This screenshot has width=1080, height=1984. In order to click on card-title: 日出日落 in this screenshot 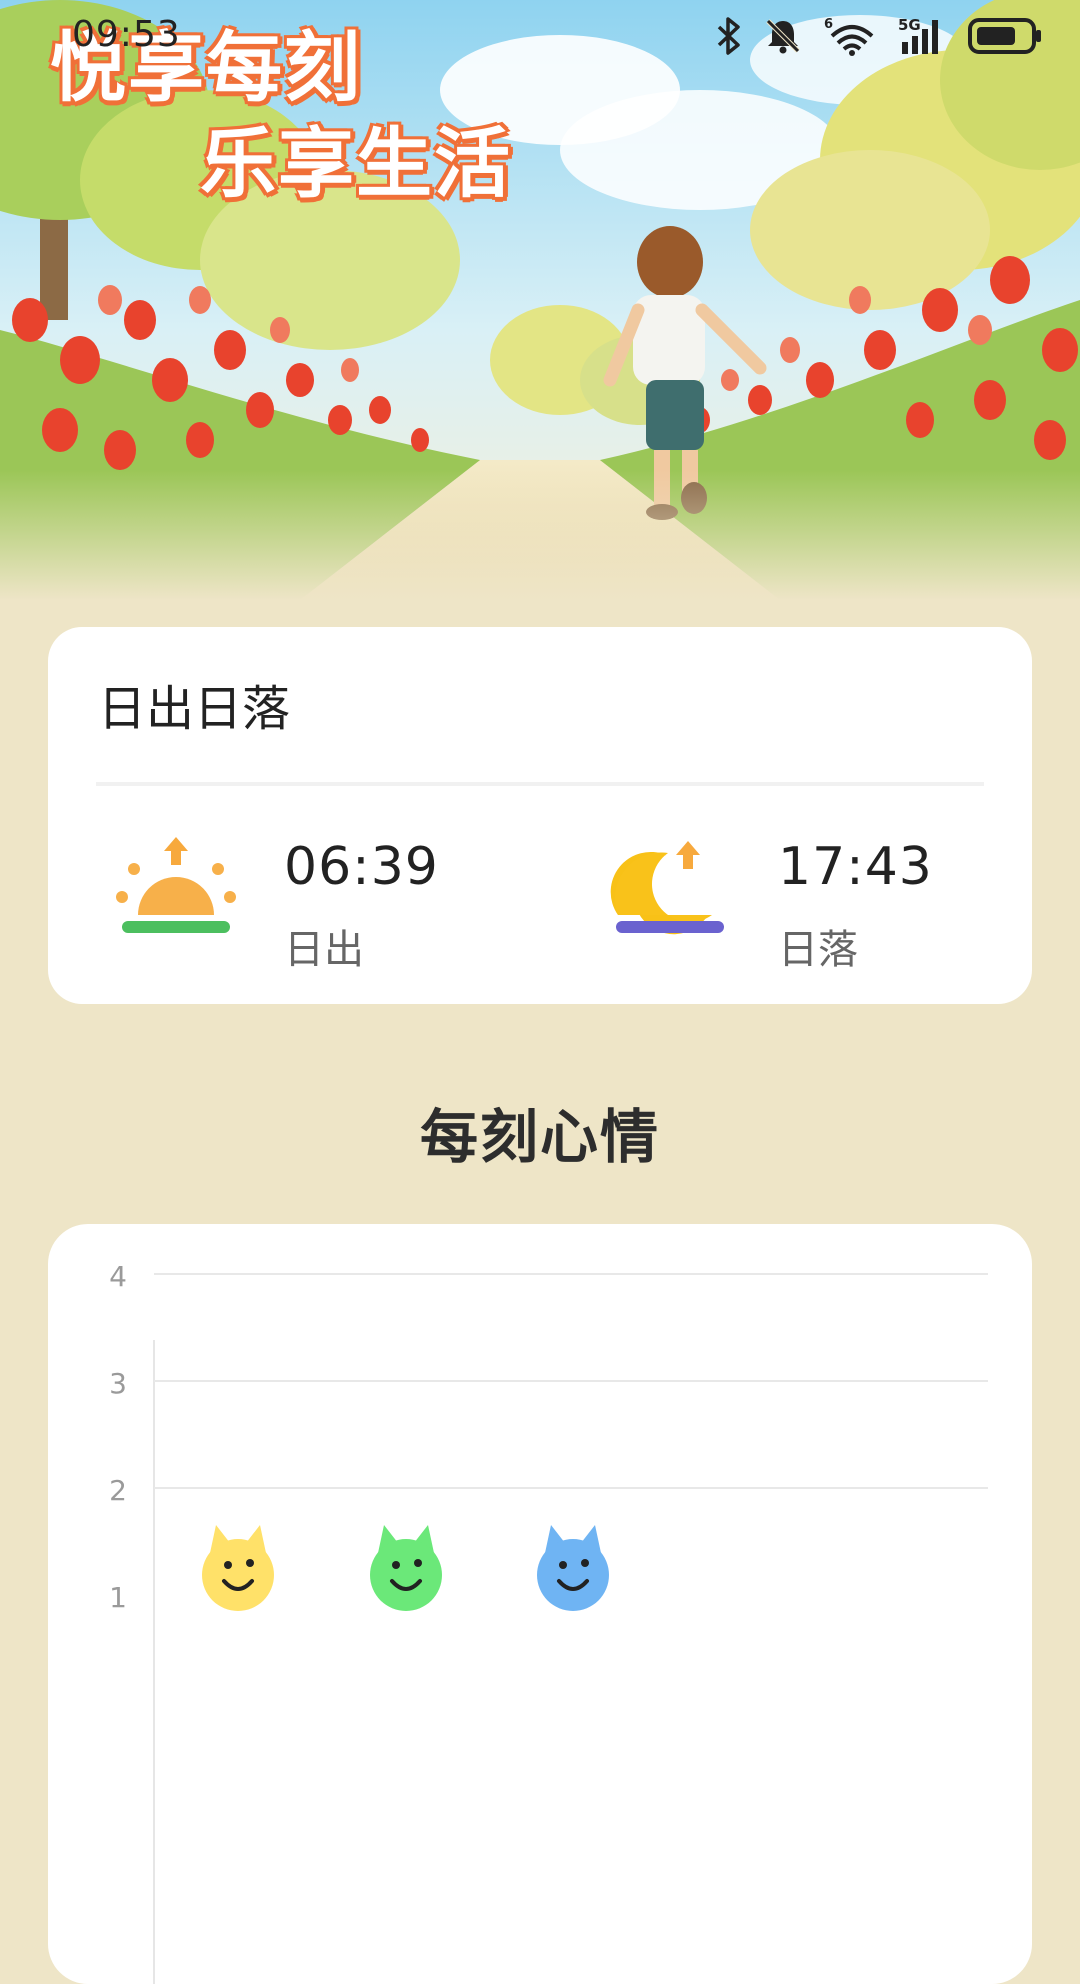, I will do `click(194, 709)`.